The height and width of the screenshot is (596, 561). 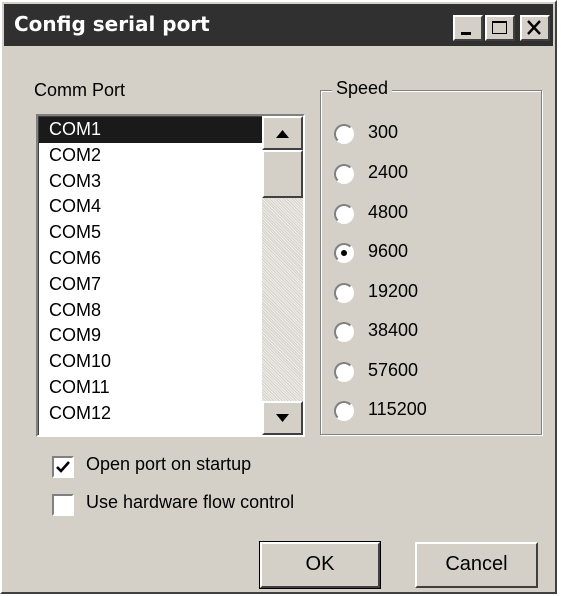 What do you see at coordinates (434, 254) in the screenshot?
I see `radio-speed-9600: 9600` at bounding box center [434, 254].